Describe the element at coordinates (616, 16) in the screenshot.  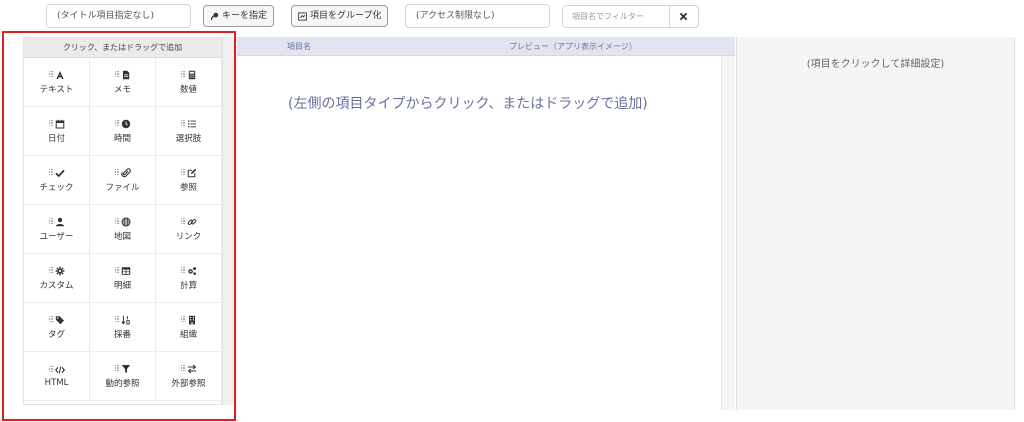
I see `filter-input` at that location.